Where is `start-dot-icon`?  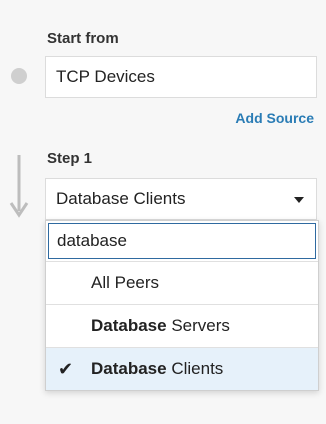 start-dot-icon is located at coordinates (19, 76).